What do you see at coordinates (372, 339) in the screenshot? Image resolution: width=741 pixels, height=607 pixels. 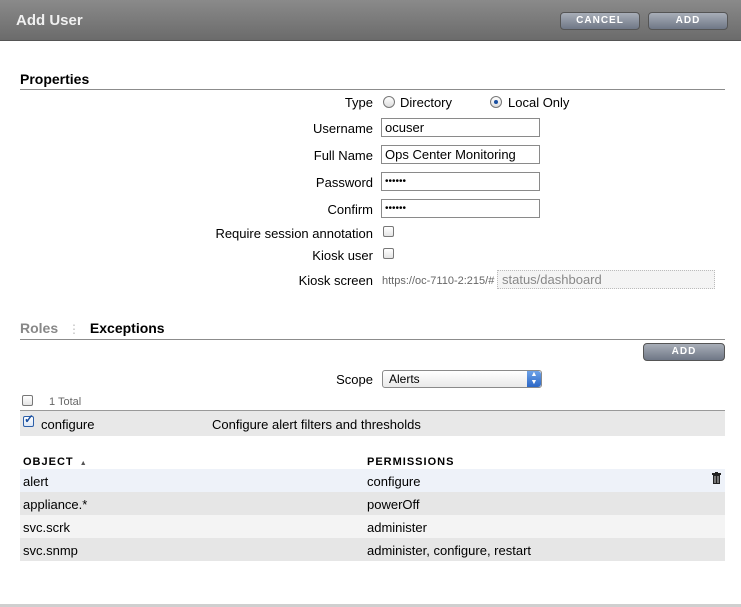 I see `tabs-divider` at bounding box center [372, 339].